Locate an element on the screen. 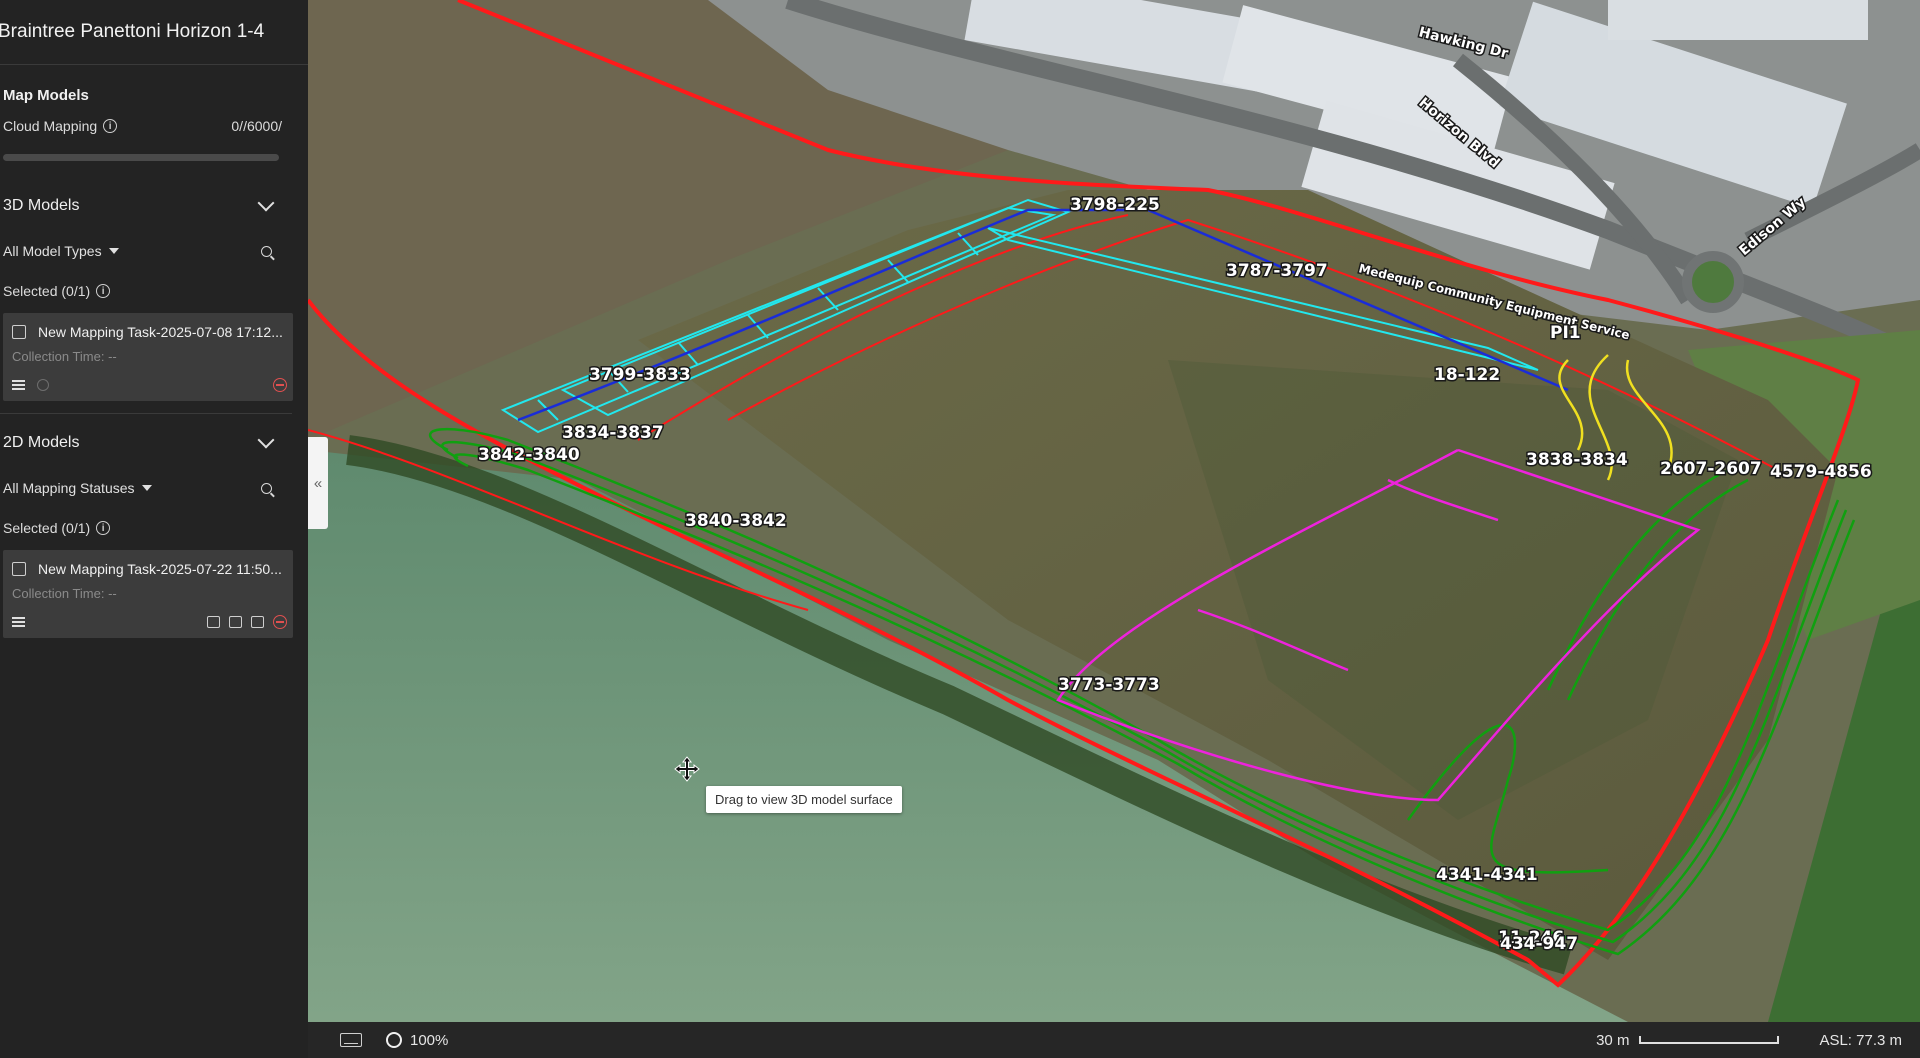 The image size is (1920, 1058). cloud-mapping-row: Cloud Mapping i 0//6000/ is located at coordinates (142, 126).